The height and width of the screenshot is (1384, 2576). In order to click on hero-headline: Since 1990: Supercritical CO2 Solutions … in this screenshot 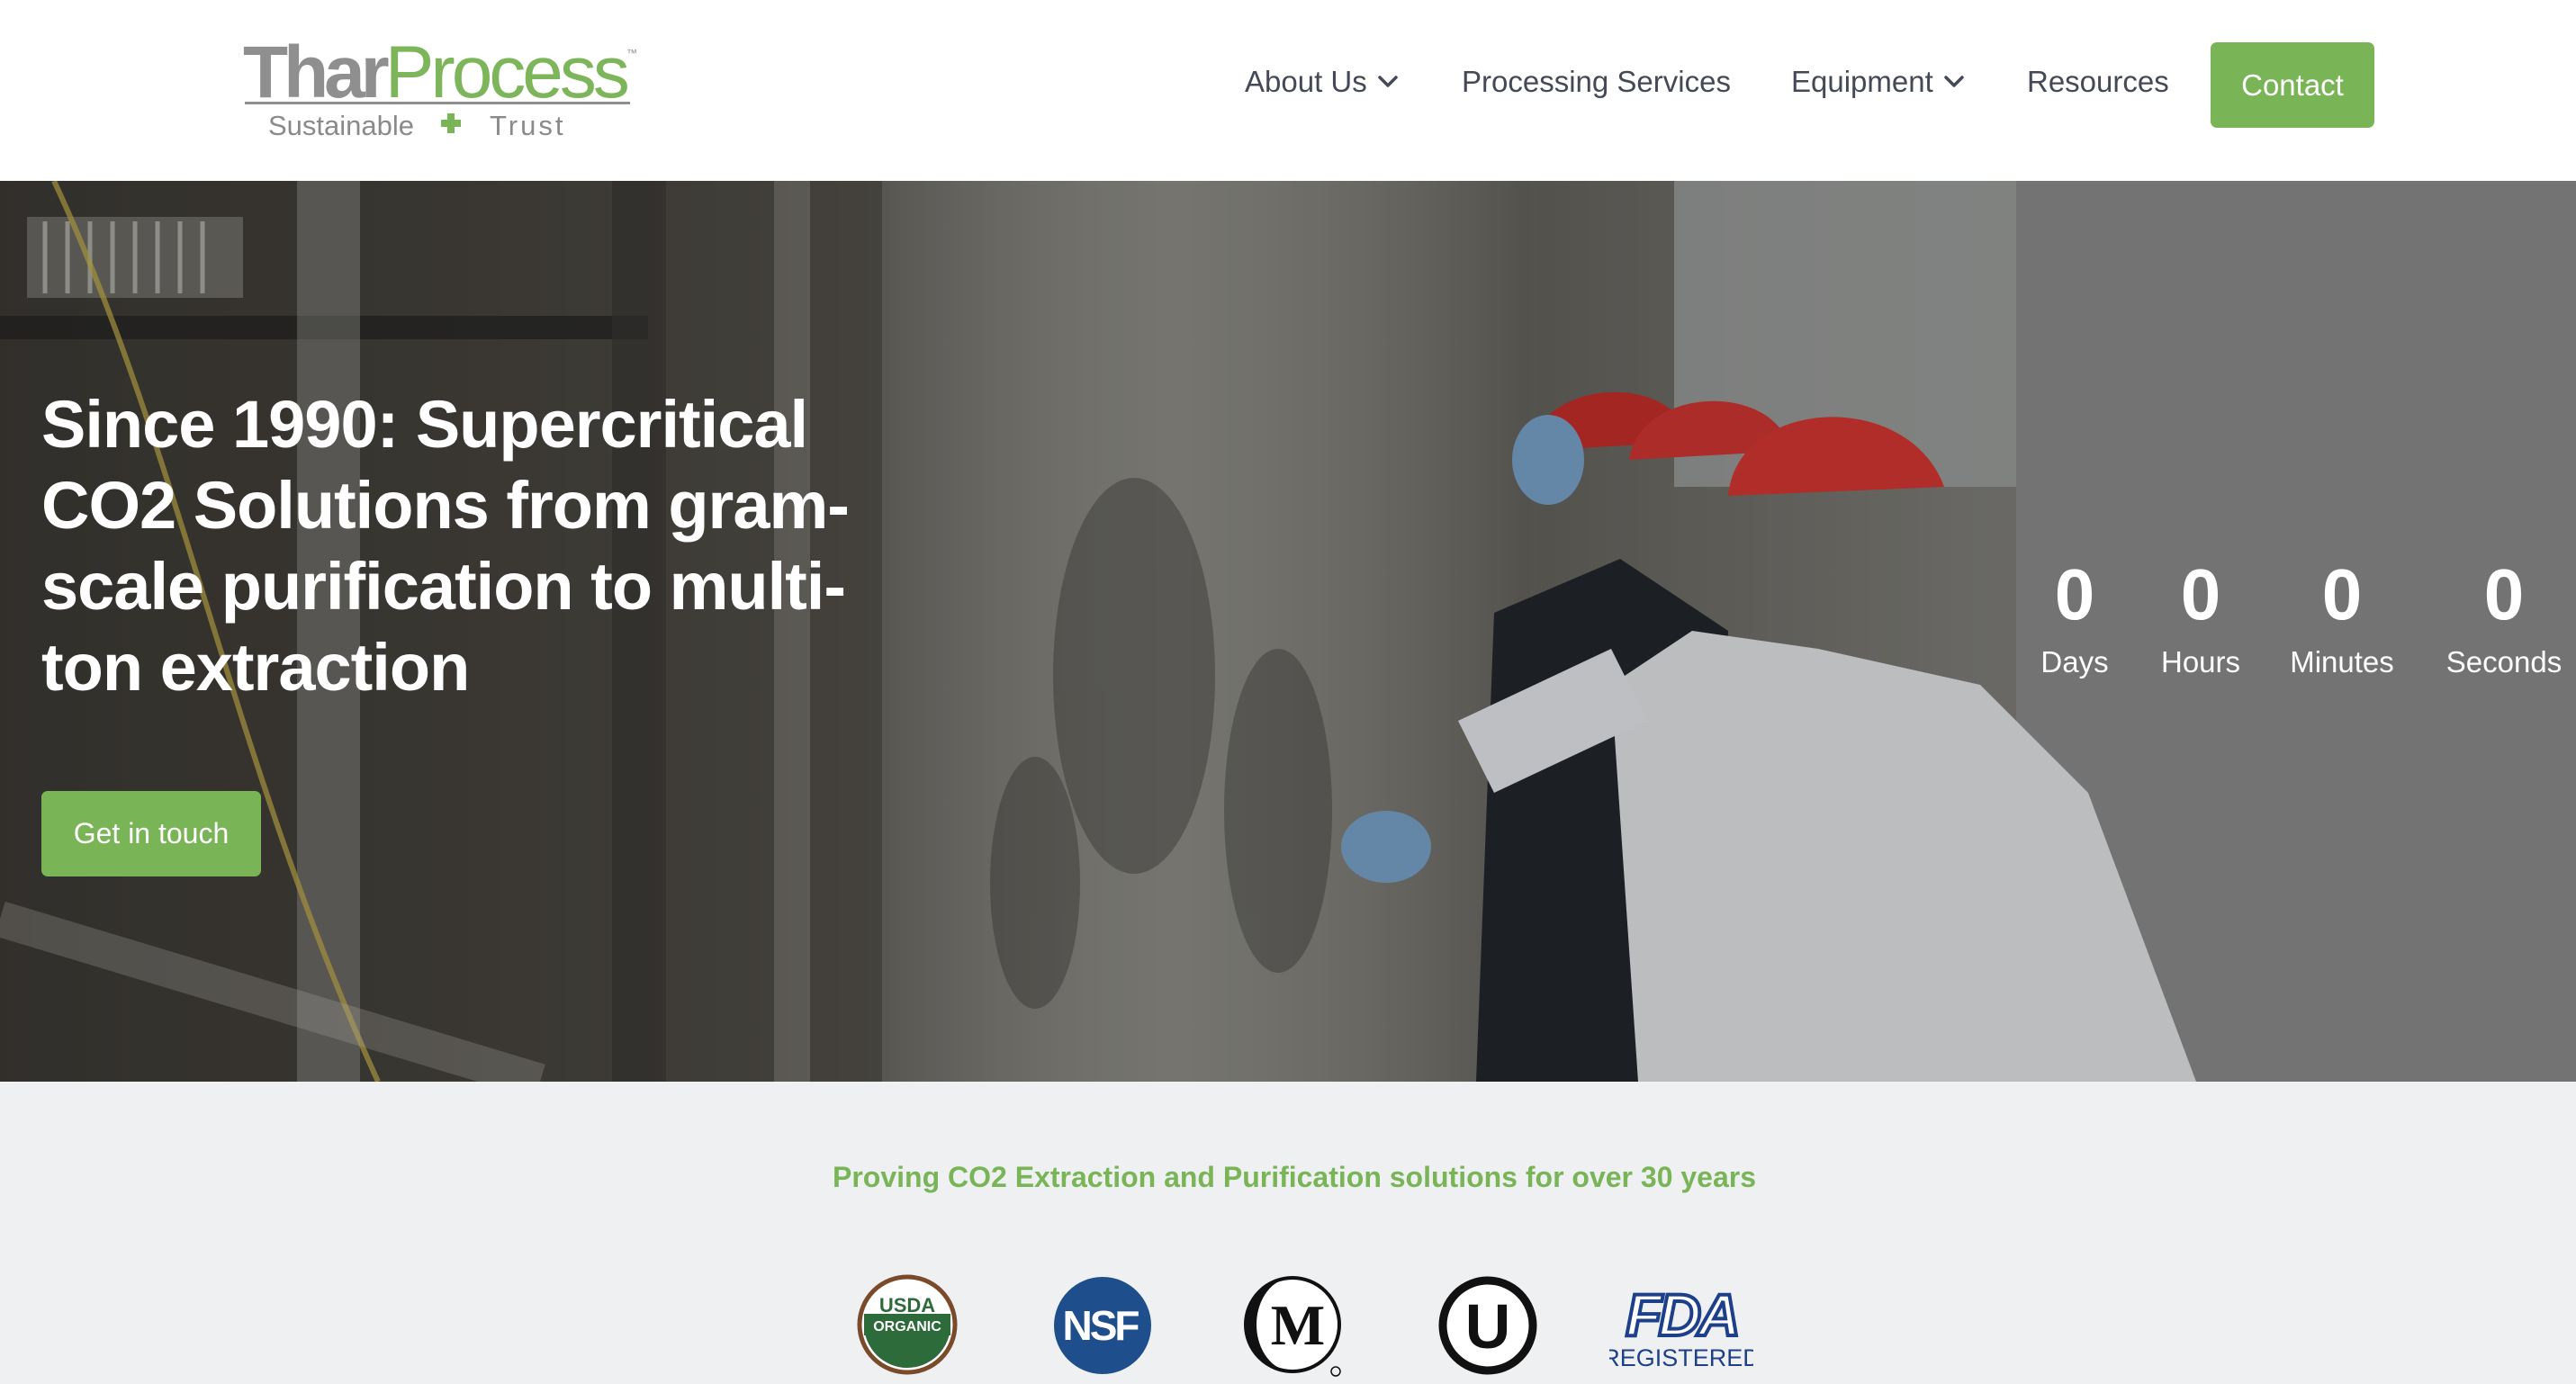, I will do `click(445, 546)`.